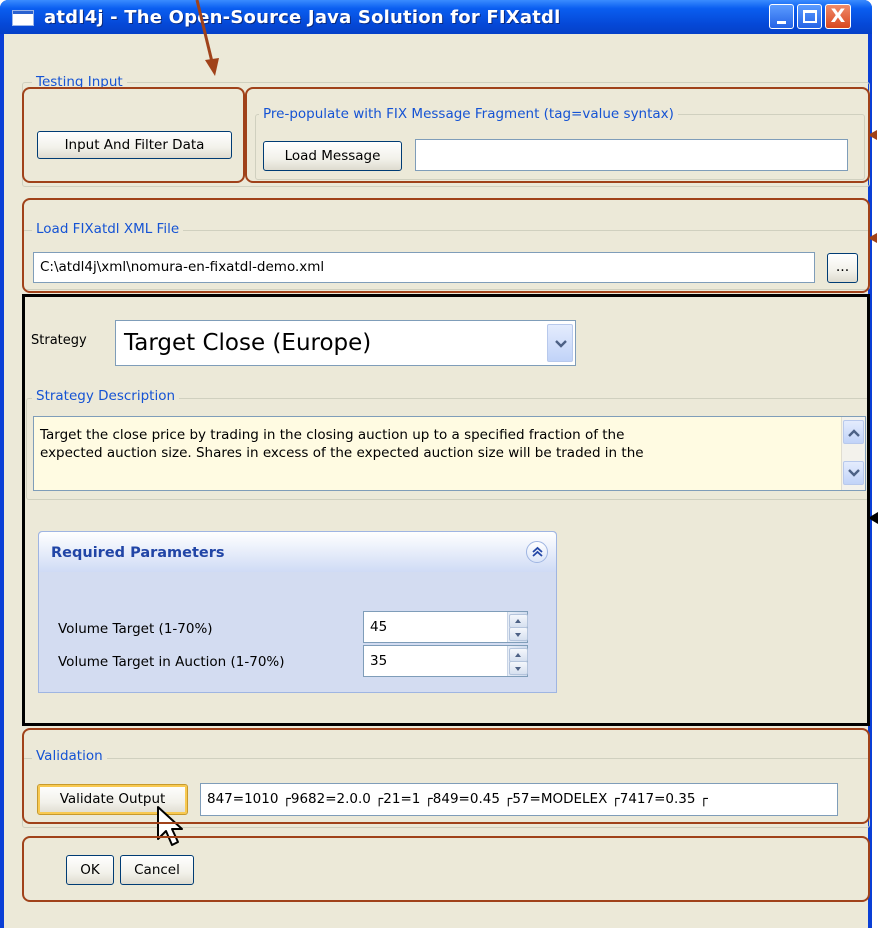 This screenshot has width=882, height=928. What do you see at coordinates (781, 22) in the screenshot?
I see `minimize-icon` at bounding box center [781, 22].